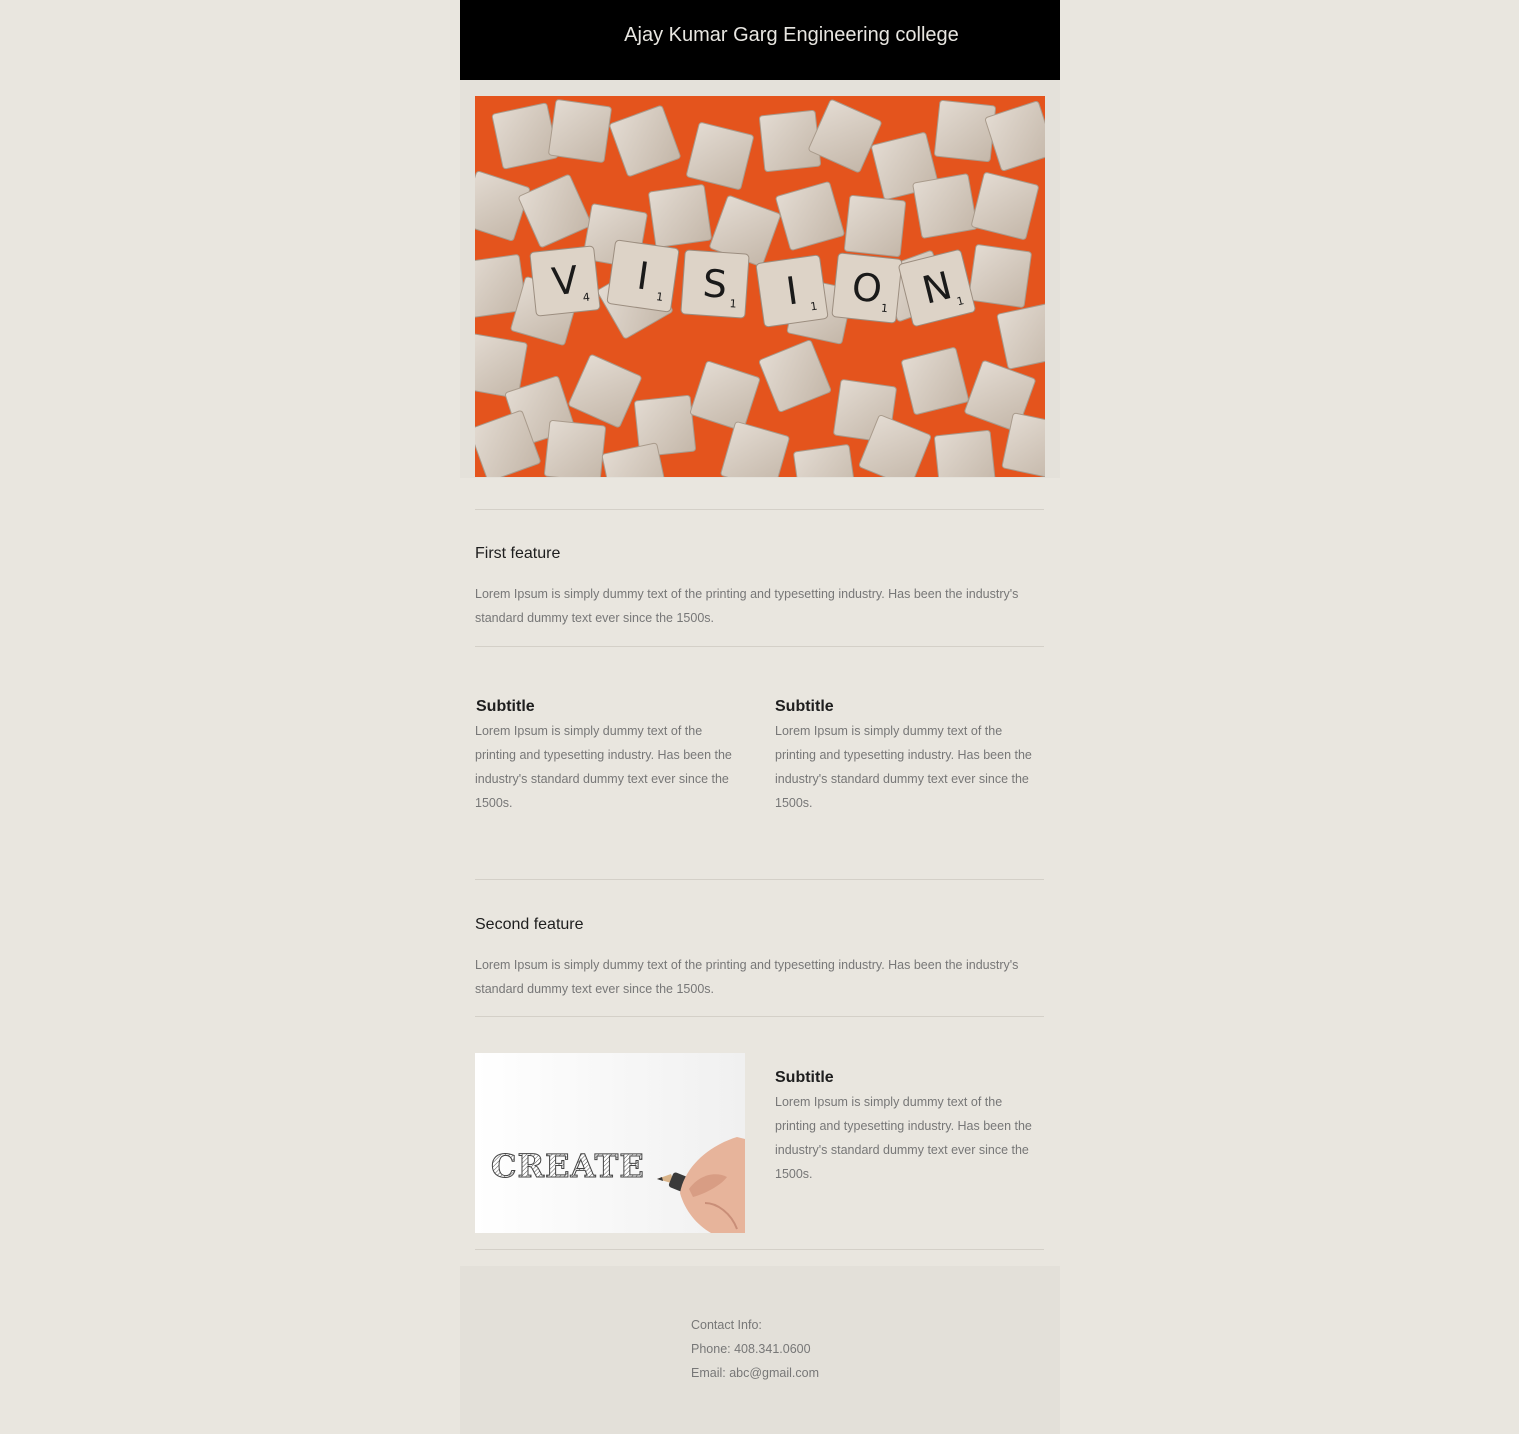  I want to click on tile-letter: O, so click(867, 288).